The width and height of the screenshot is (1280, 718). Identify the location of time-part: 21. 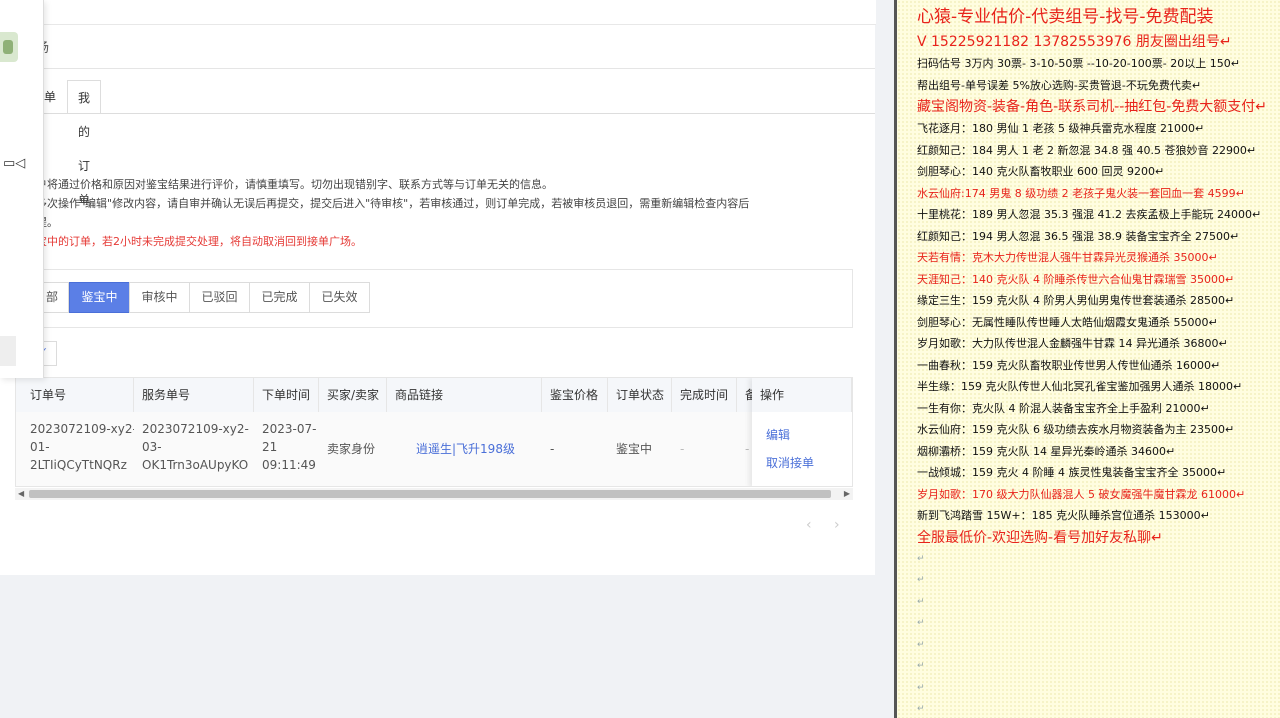
(270, 447).